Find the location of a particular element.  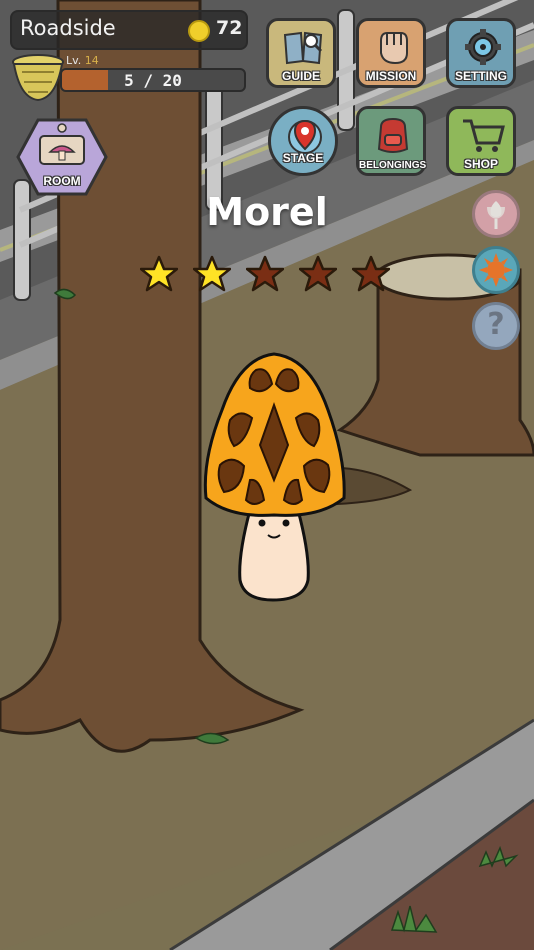

gear-icon is located at coordinates (483, 47).